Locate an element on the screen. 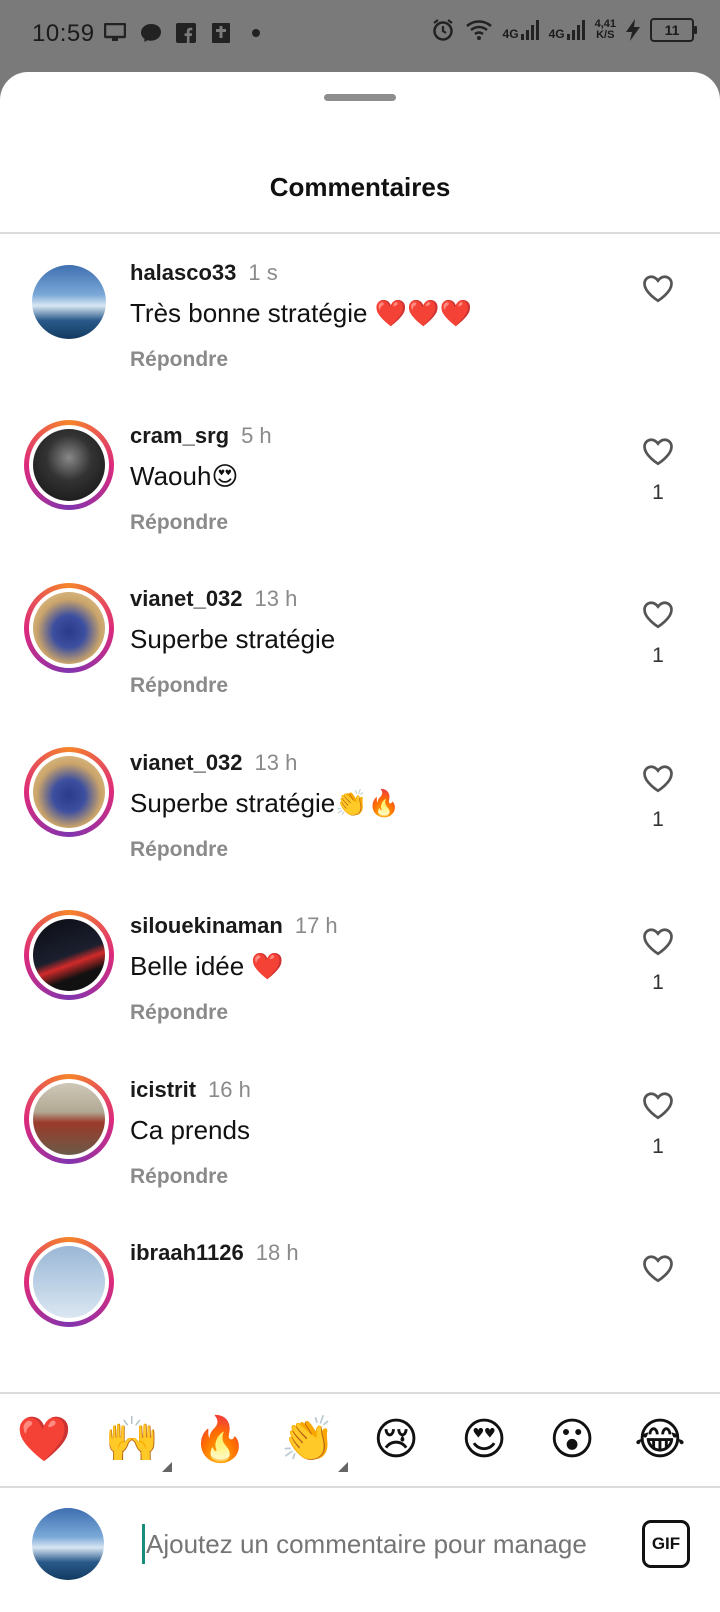 The width and height of the screenshot is (720, 1612). comment-time: 1 s is located at coordinates (263, 272).